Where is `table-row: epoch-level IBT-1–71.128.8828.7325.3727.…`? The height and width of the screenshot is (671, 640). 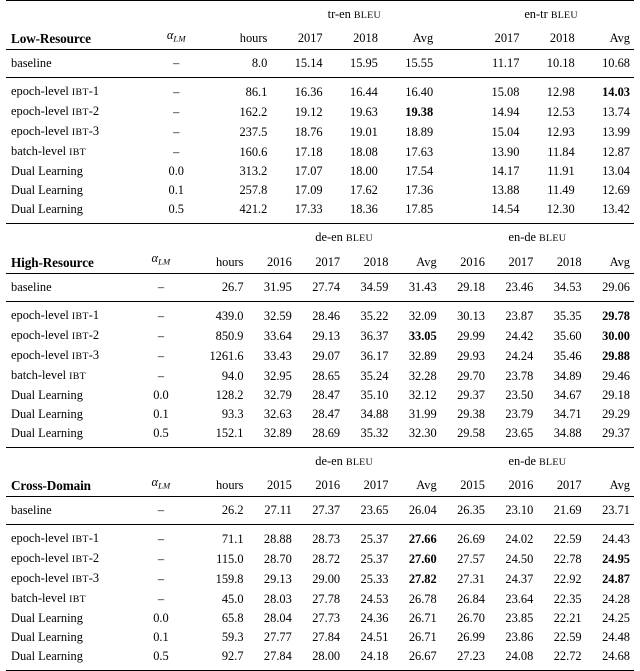 table-row: epoch-level IBT-1–71.128.8828.7325.3727.… is located at coordinates (320, 539).